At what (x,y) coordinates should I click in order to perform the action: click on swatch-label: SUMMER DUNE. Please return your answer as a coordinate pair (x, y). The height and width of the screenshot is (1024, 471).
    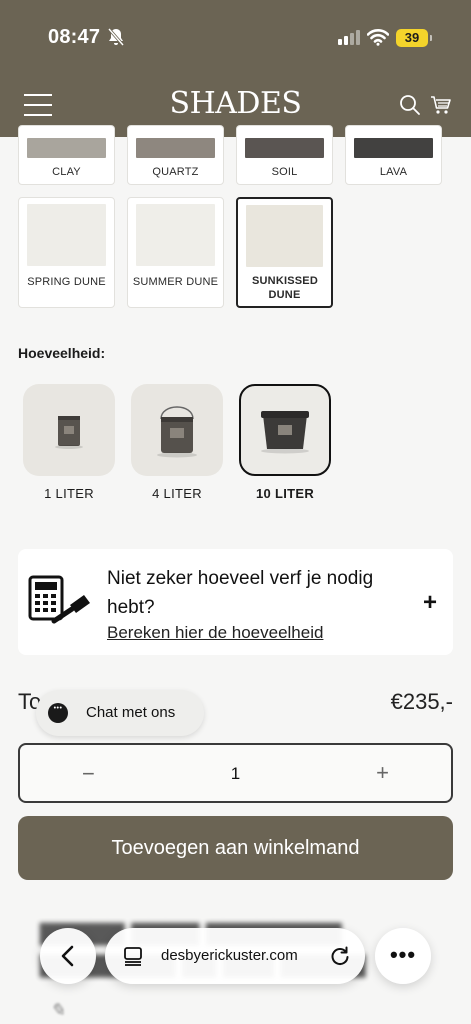
    Looking at the image, I should click on (175, 282).